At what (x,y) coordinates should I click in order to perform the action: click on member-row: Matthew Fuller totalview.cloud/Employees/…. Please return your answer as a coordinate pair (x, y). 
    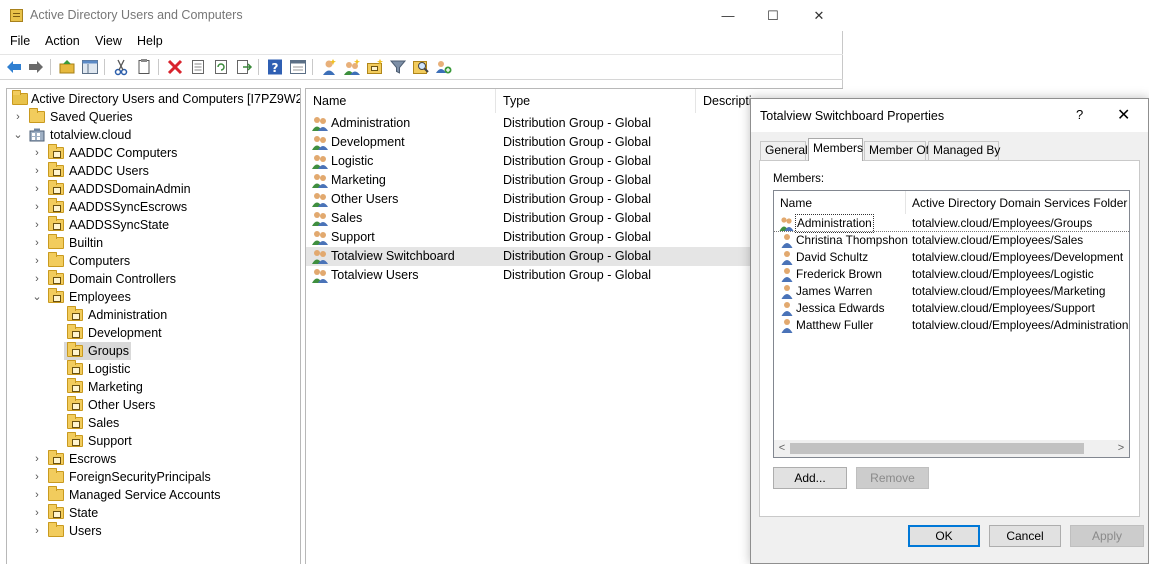
    Looking at the image, I should click on (951, 325).